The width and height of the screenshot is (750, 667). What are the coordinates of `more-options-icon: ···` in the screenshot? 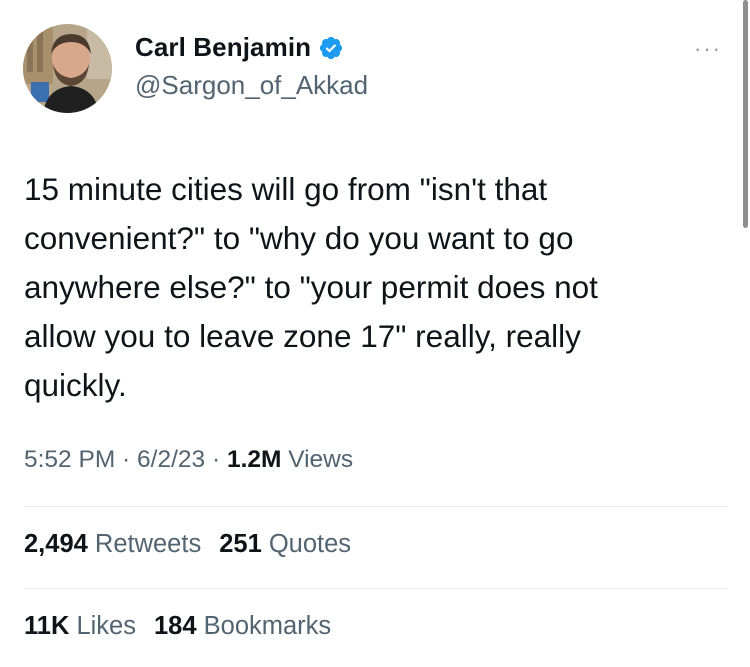 It's located at (708, 49).